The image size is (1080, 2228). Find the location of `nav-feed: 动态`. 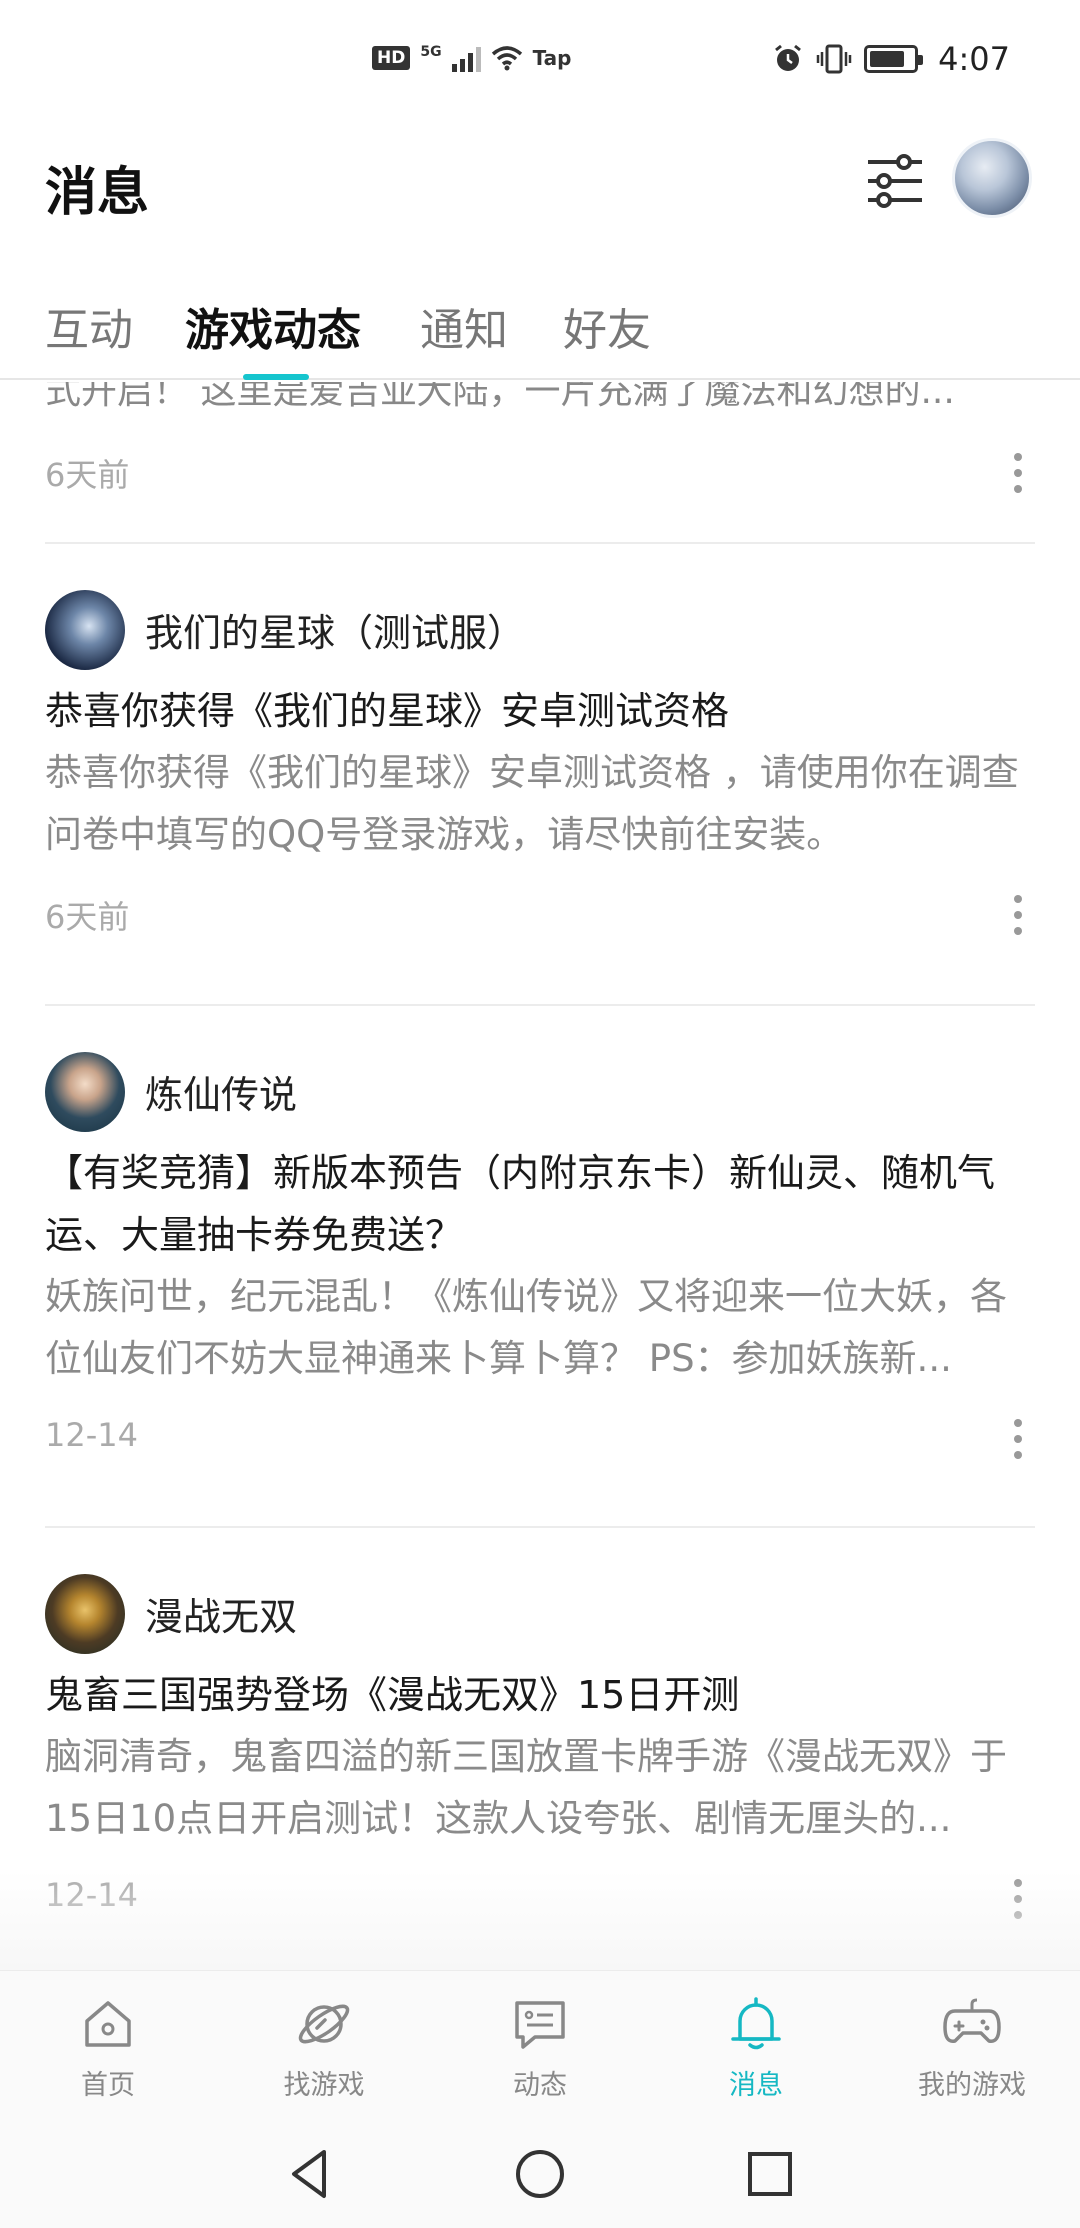

nav-feed: 动态 is located at coordinates (540, 2046).